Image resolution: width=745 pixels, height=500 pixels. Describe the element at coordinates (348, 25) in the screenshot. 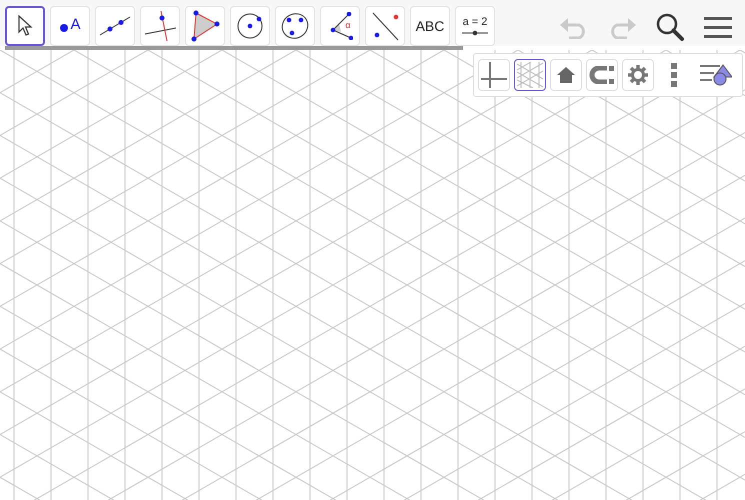

I see `angle-label: α` at that location.